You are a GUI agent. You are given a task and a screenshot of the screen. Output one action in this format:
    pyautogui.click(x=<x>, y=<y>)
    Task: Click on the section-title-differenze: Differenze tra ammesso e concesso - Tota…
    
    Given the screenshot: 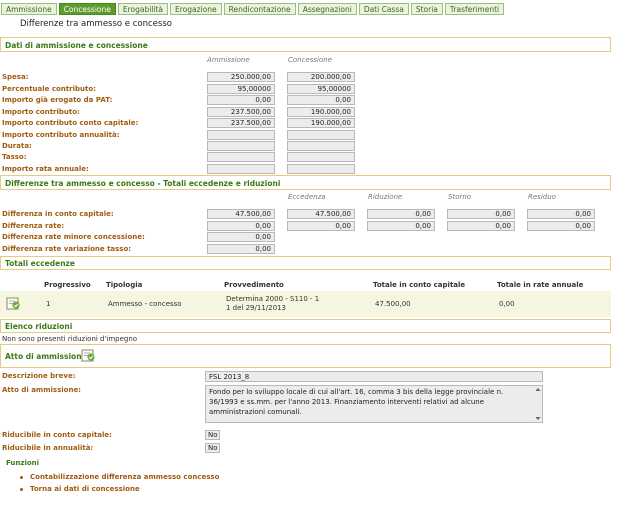 What is the action you would take?
    pyautogui.click(x=143, y=183)
    